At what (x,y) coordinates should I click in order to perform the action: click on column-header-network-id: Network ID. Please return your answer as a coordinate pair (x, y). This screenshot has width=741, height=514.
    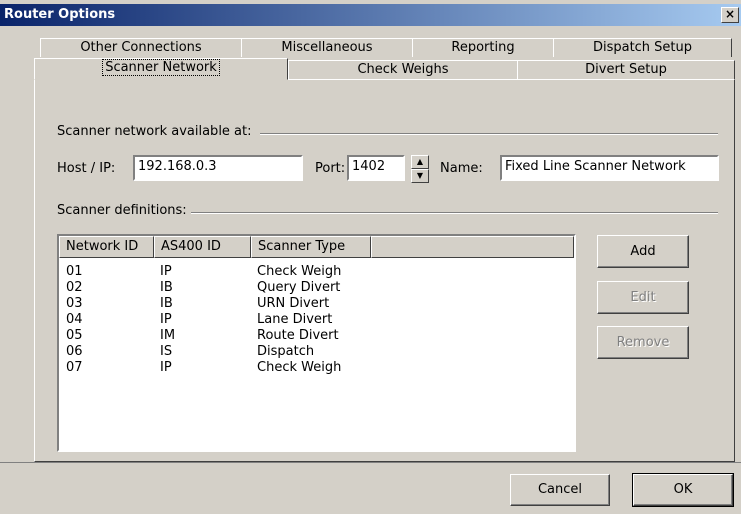
    Looking at the image, I should click on (106, 247).